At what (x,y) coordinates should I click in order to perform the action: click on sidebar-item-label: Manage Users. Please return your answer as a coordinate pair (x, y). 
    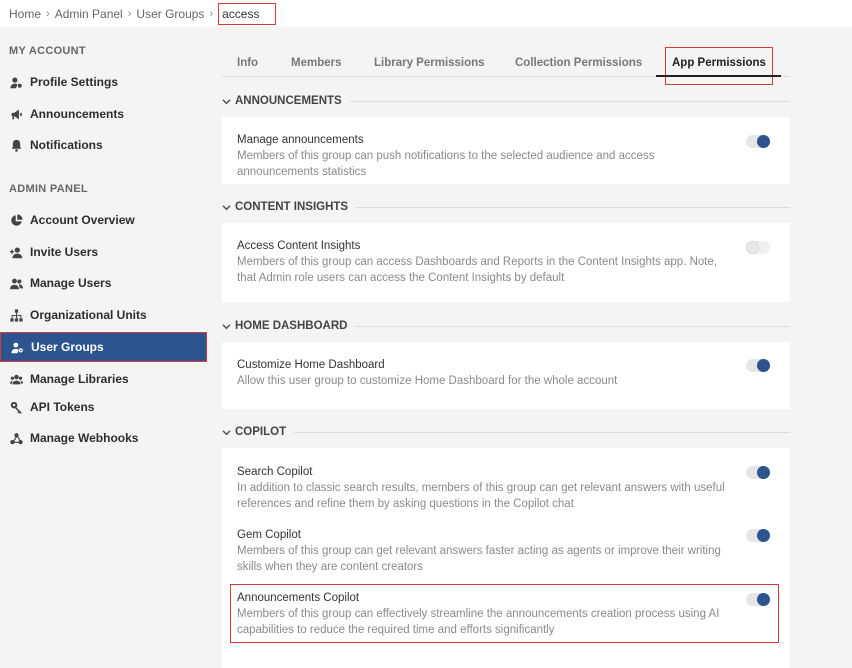
    Looking at the image, I should click on (71, 283).